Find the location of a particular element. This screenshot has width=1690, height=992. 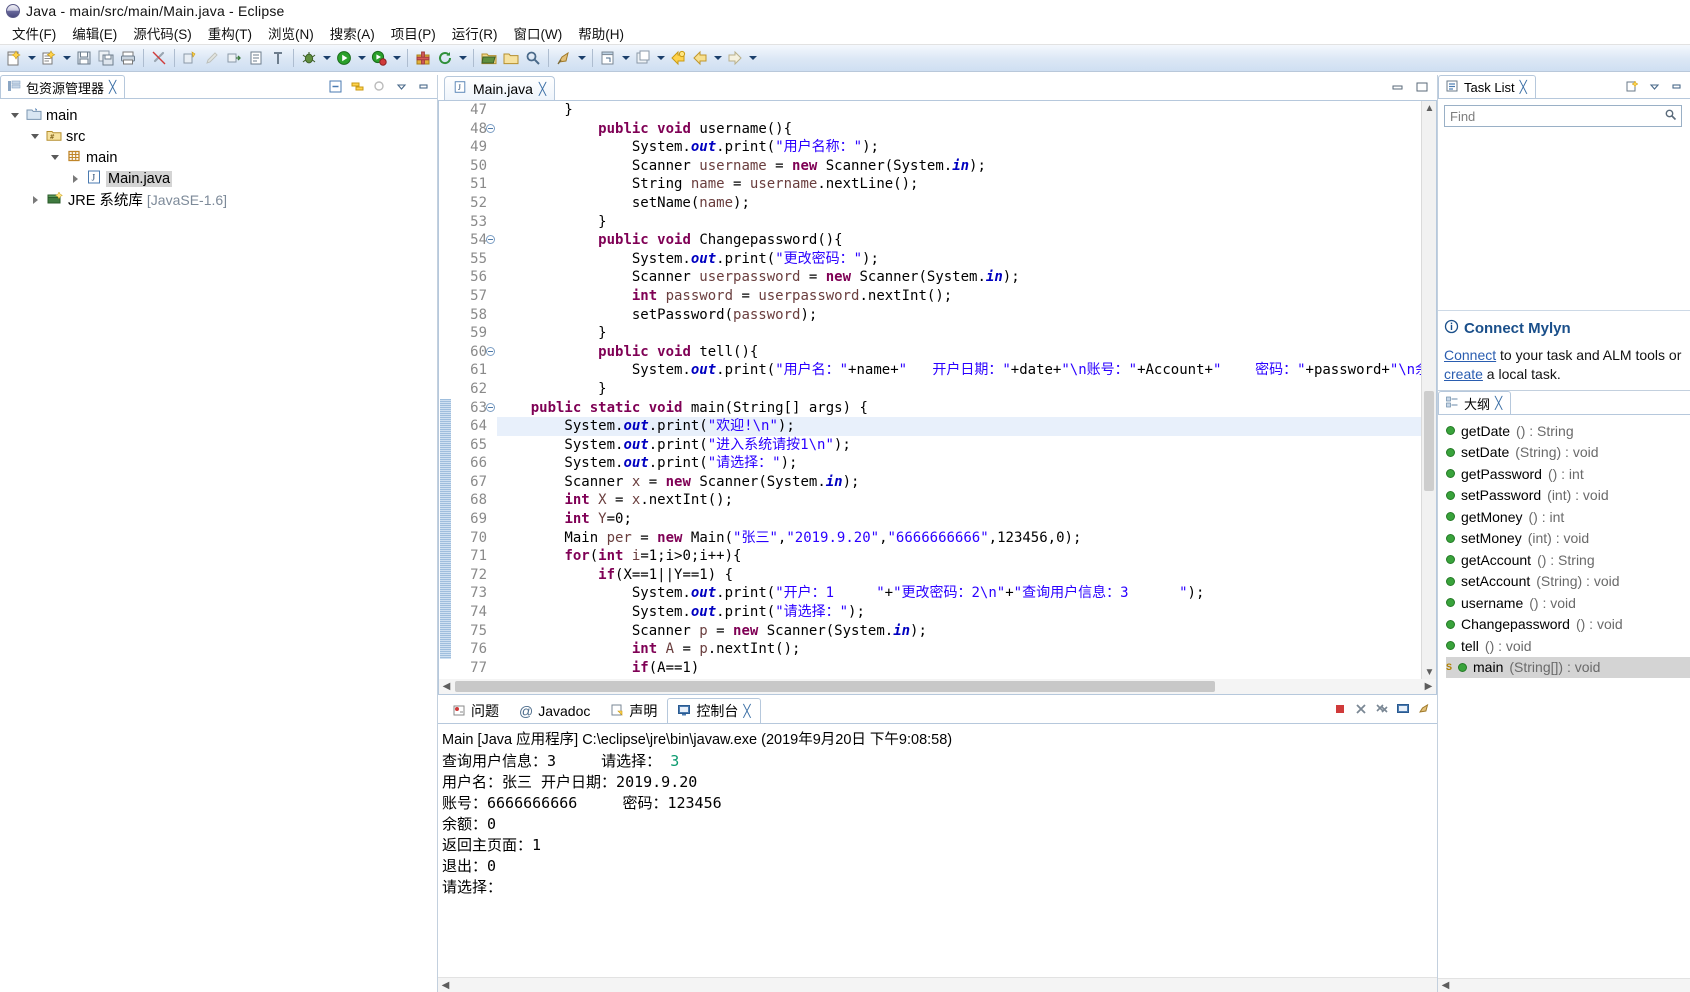

console-horizontal-scrollbar: ◀ is located at coordinates (937, 984).